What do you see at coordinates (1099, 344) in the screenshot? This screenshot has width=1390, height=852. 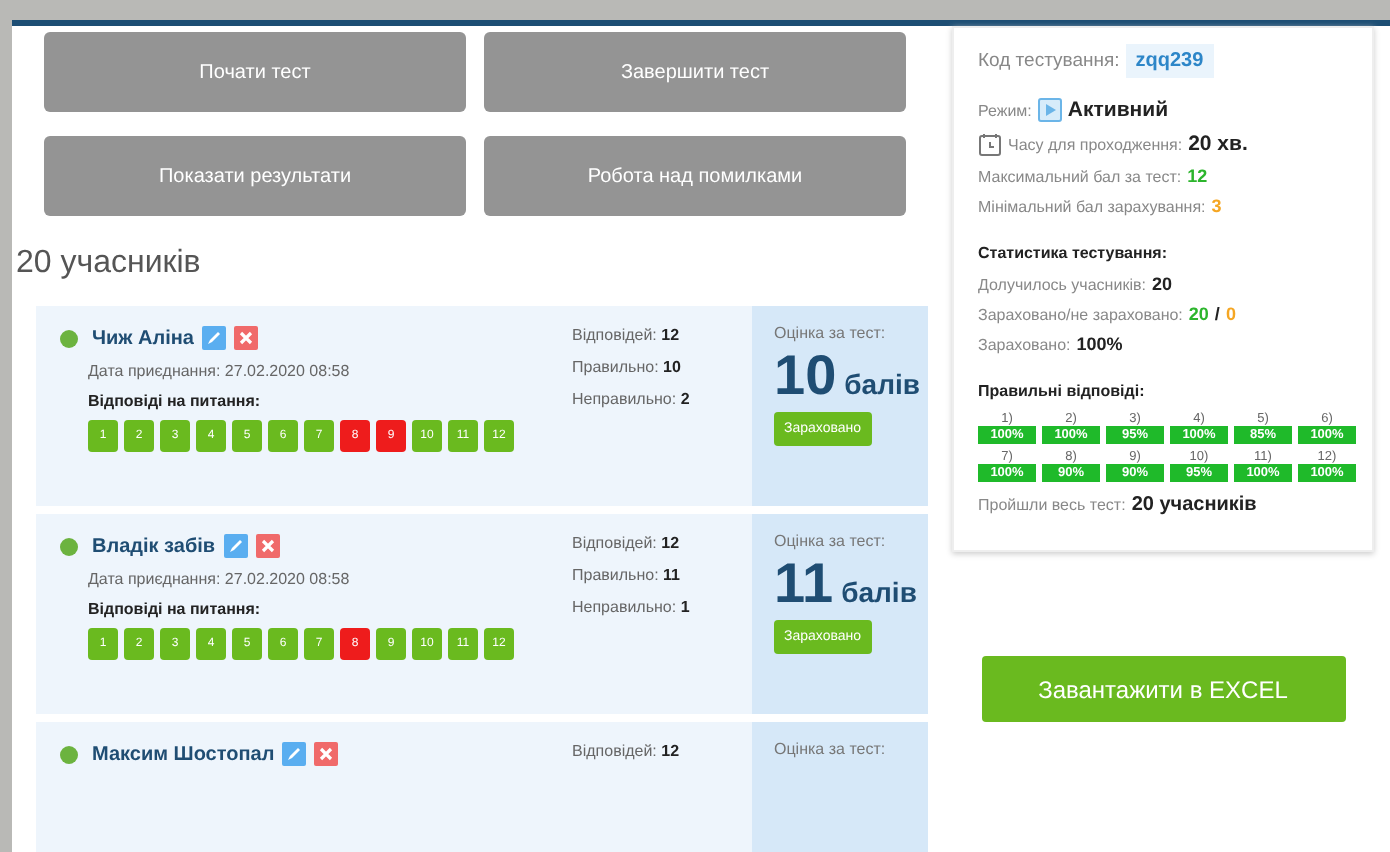 I see `stat-value: 100%` at bounding box center [1099, 344].